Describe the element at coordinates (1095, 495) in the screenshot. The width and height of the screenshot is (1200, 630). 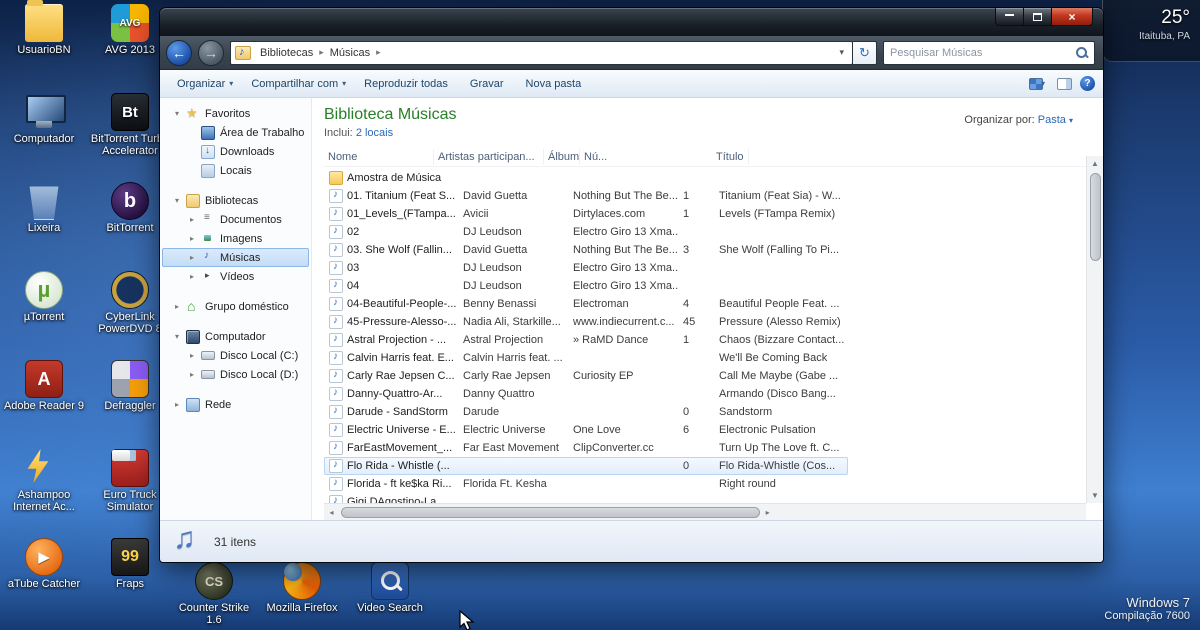
I see `scroll-down-icon: ▼` at that location.